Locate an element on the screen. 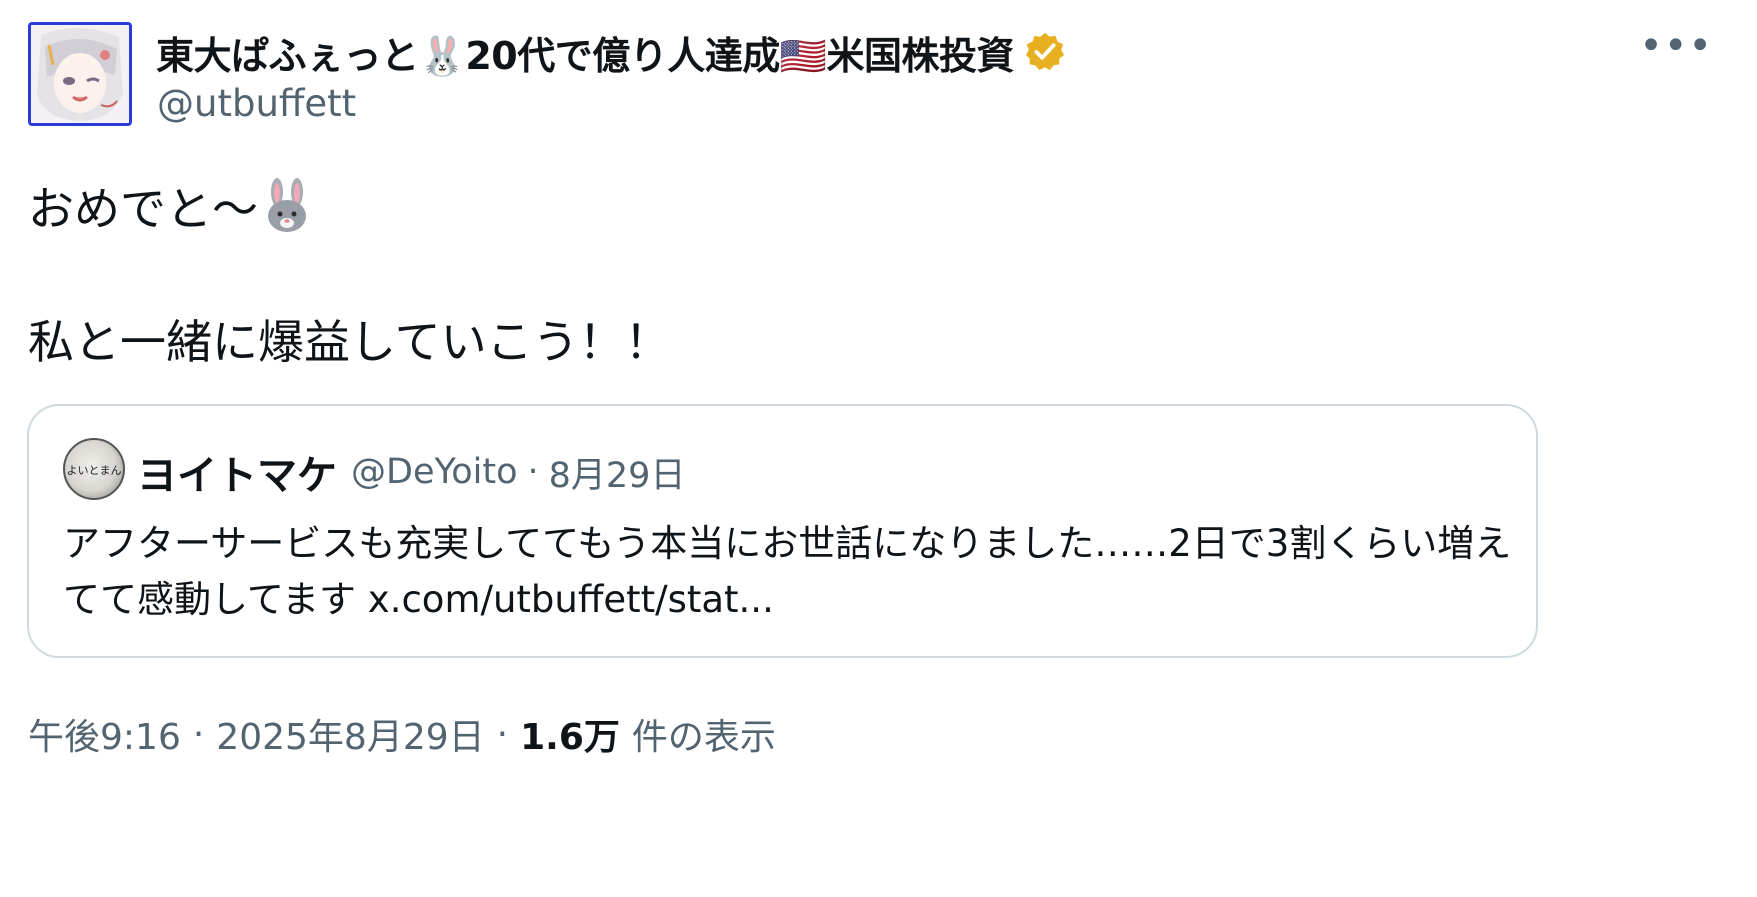 This screenshot has width=1757, height=897. tweet-time: 午後9:16 is located at coordinates (104, 734).